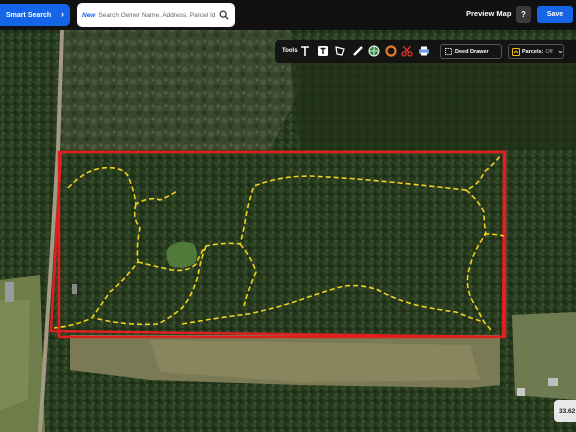 The width and height of the screenshot is (576, 432). What do you see at coordinates (565, 411) in the screenshot?
I see `acreage-badge: 33.62` at bounding box center [565, 411].